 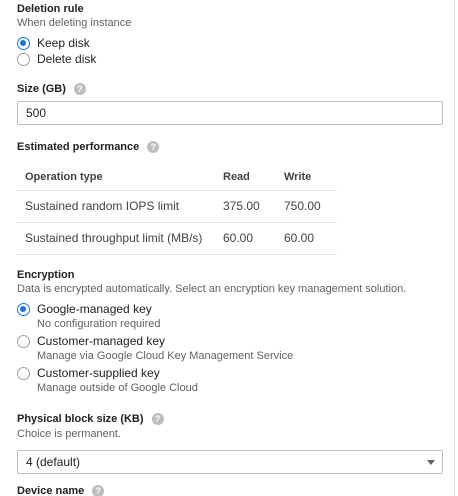 What do you see at coordinates (120, 206) in the screenshot?
I see `operation-cell: Sustained random IOPS limit` at bounding box center [120, 206].